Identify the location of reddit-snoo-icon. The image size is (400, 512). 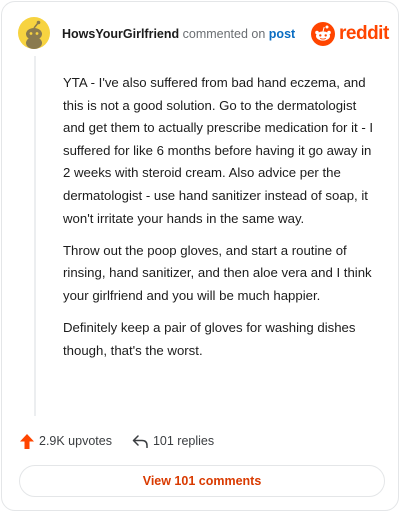
(323, 34).